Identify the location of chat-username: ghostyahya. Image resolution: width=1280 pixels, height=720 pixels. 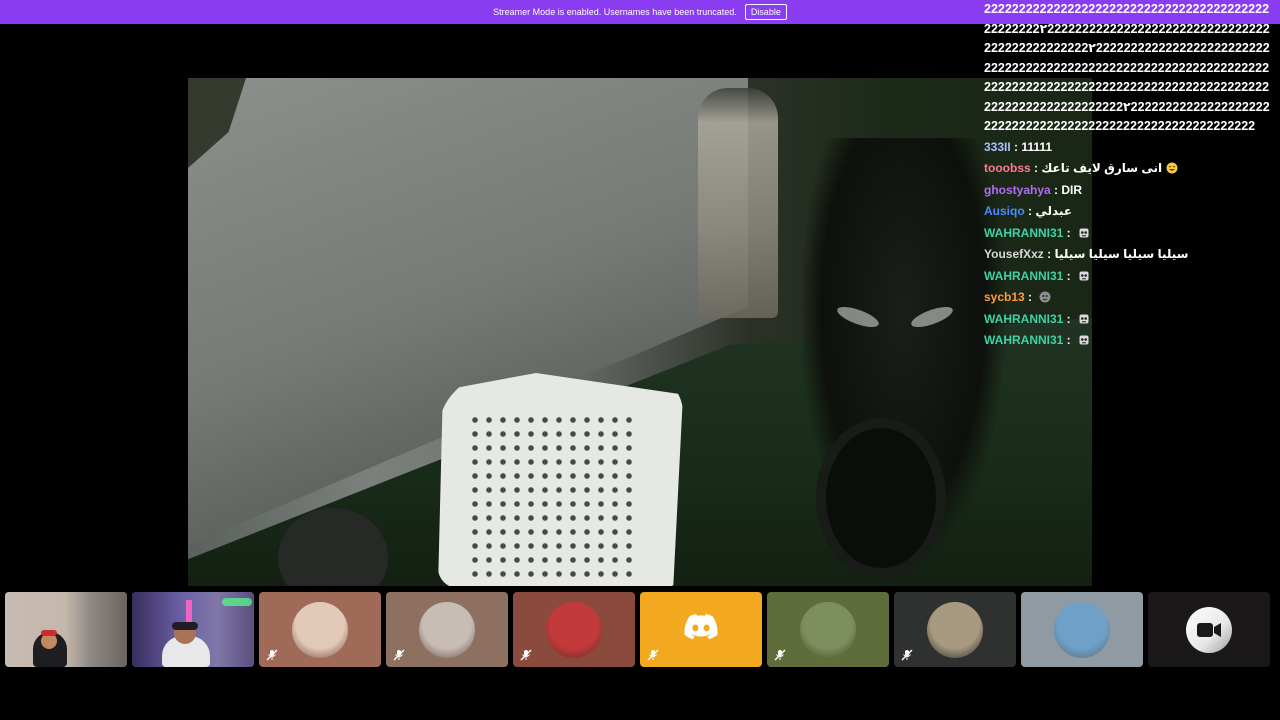
(1017, 190).